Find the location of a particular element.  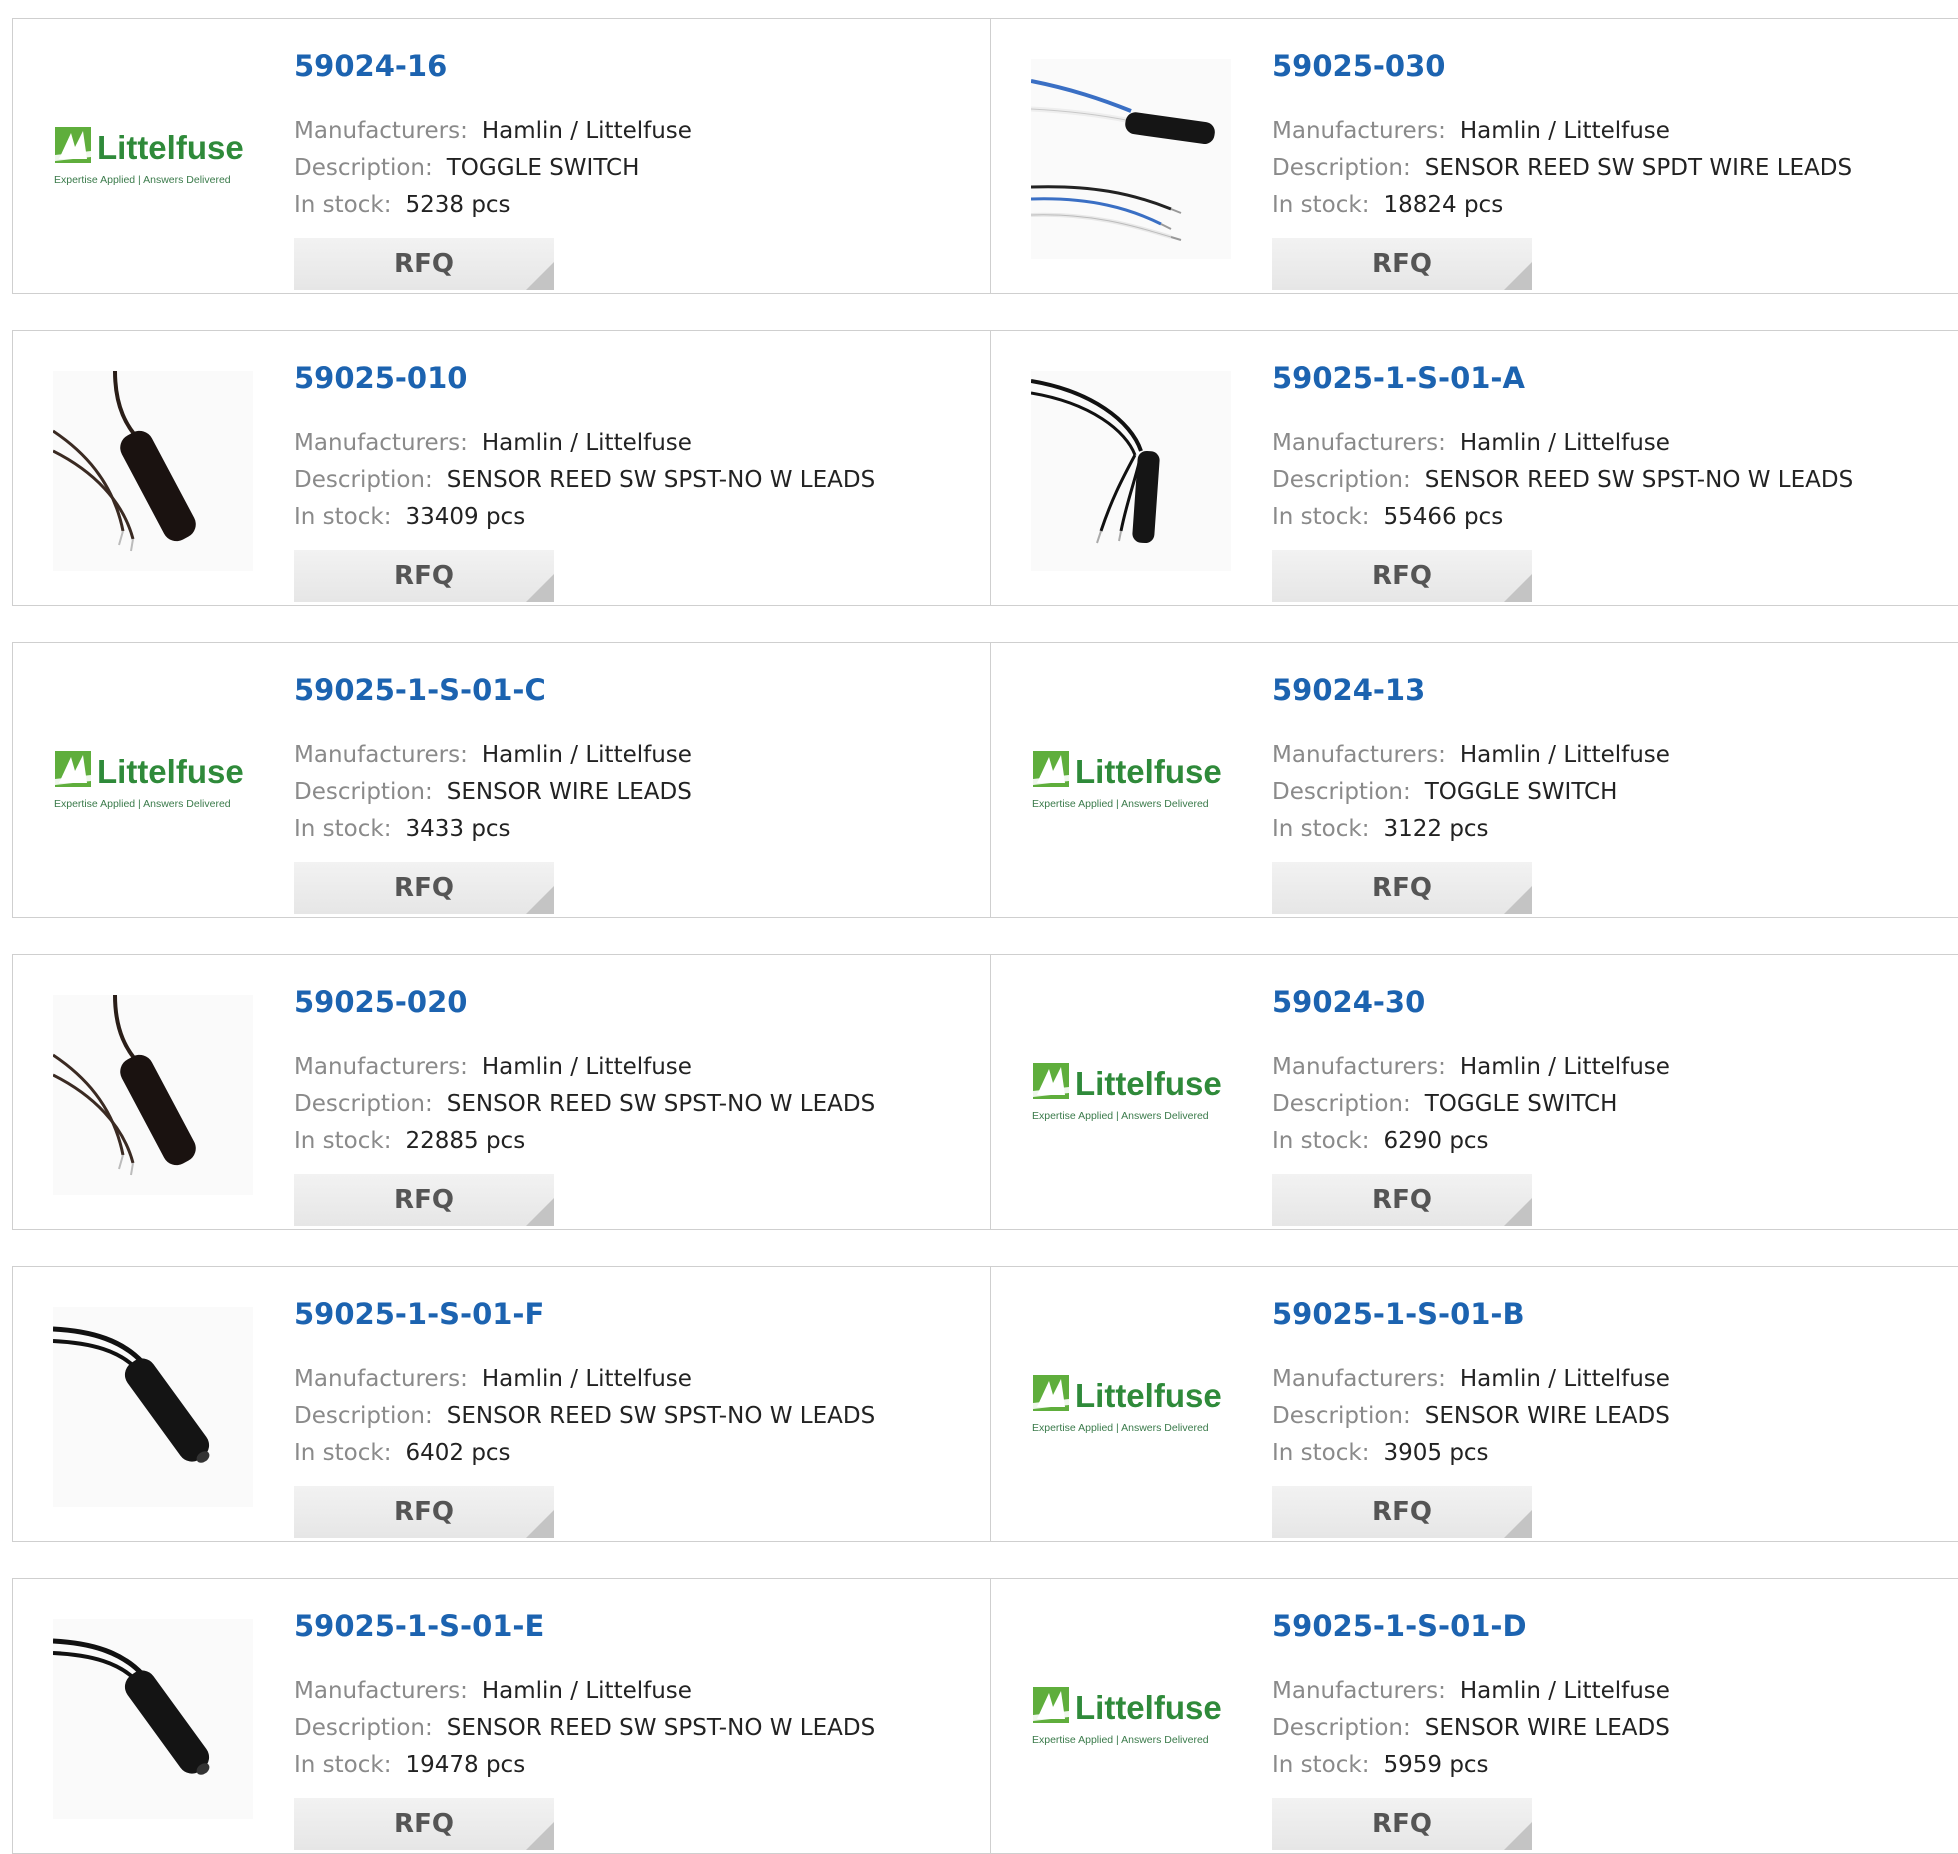

description-row: Description: TOGGLE SWITCH is located at coordinates (466, 168).